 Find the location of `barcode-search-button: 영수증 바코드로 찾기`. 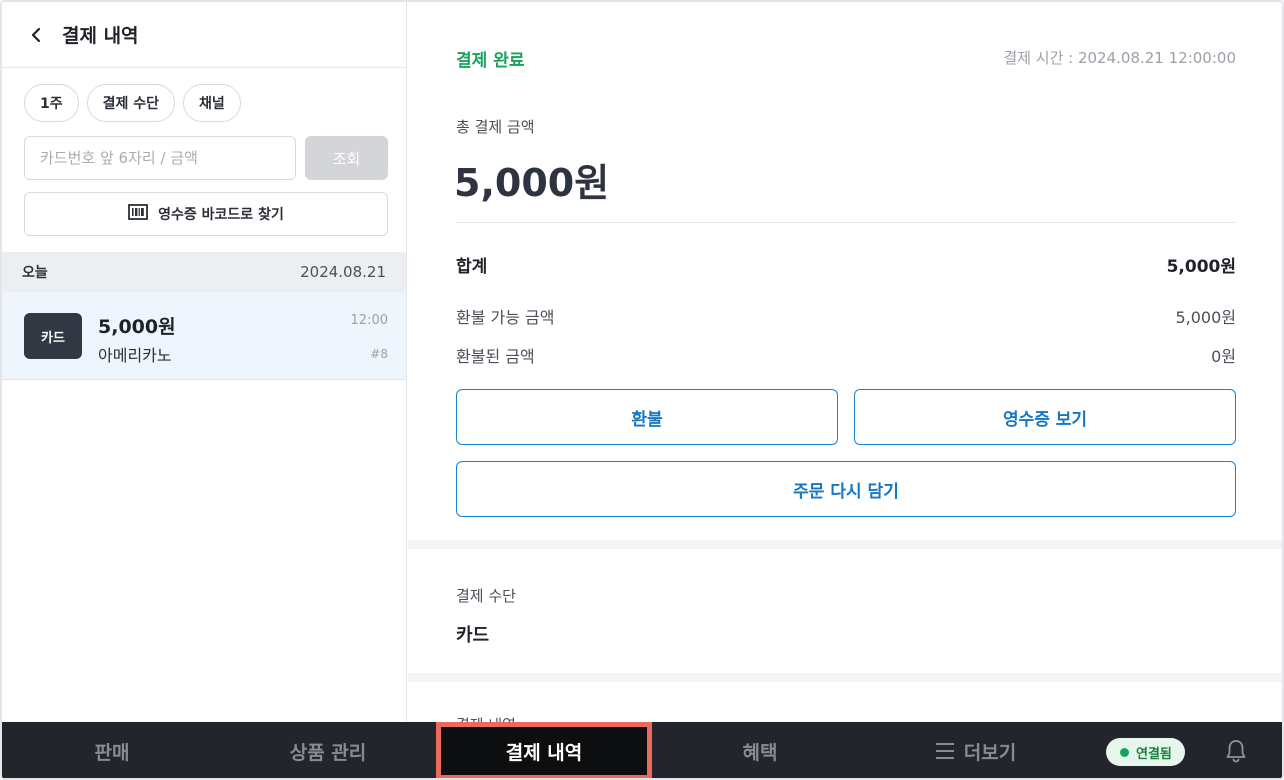

barcode-search-button: 영수증 바코드로 찾기 is located at coordinates (206, 214).